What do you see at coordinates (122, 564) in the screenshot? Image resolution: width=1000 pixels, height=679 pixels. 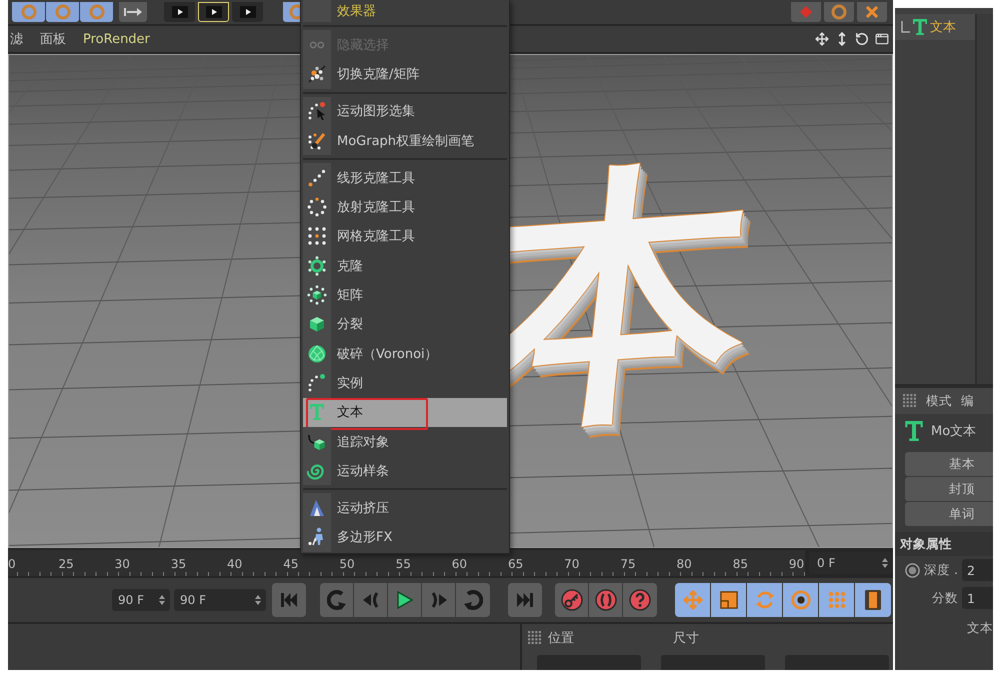 I see `frame-number: 30` at bounding box center [122, 564].